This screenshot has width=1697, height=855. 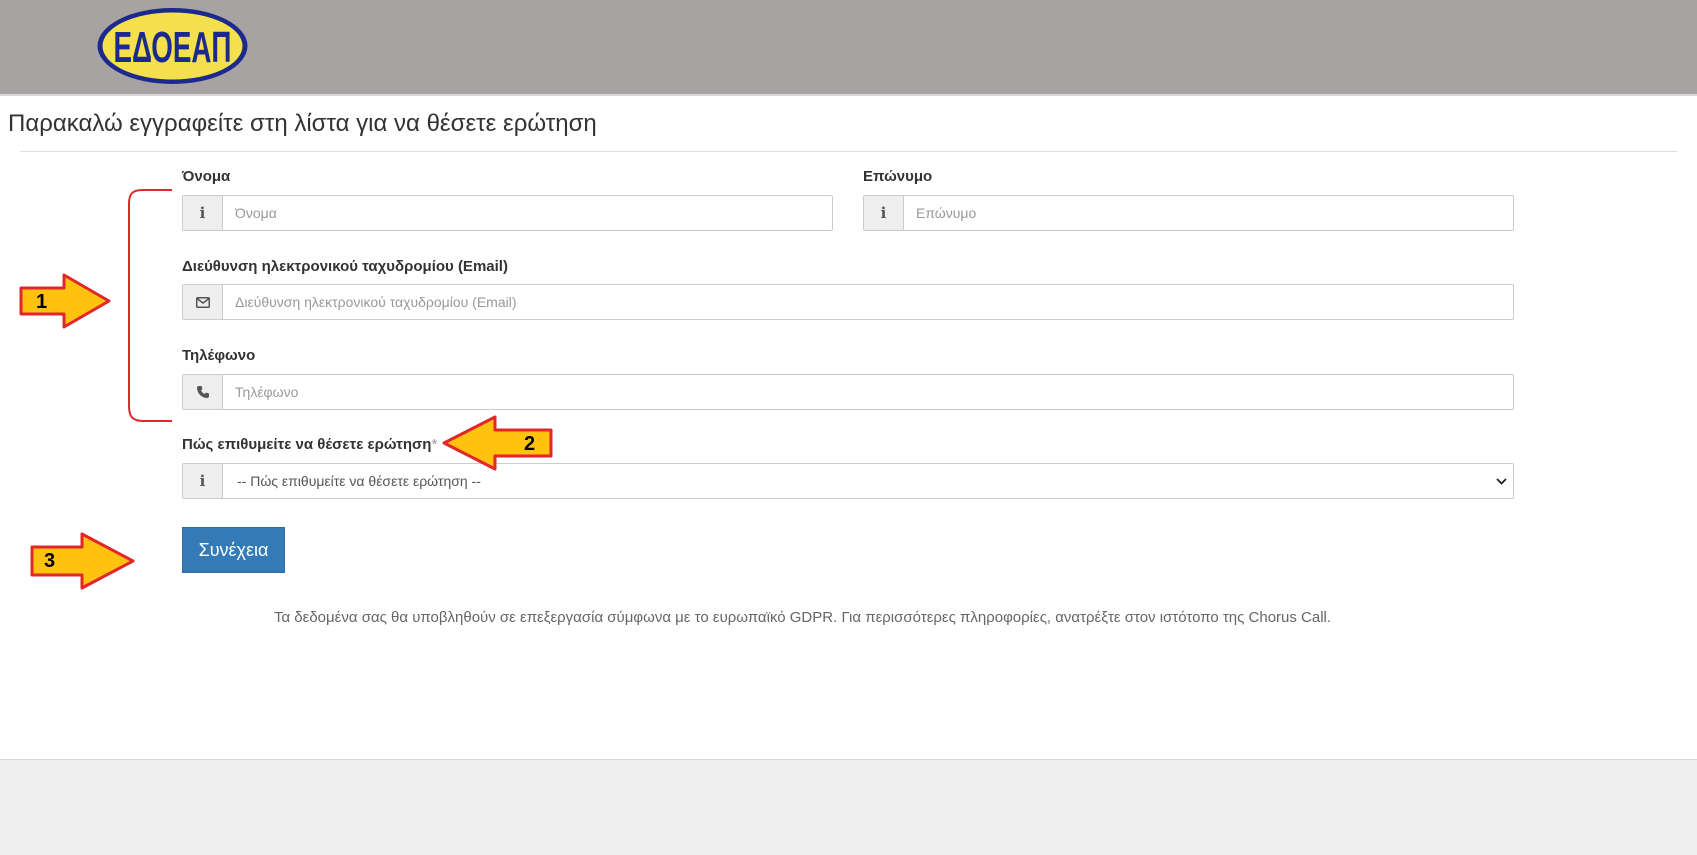 I want to click on last-name-input, so click(x=1208, y=213).